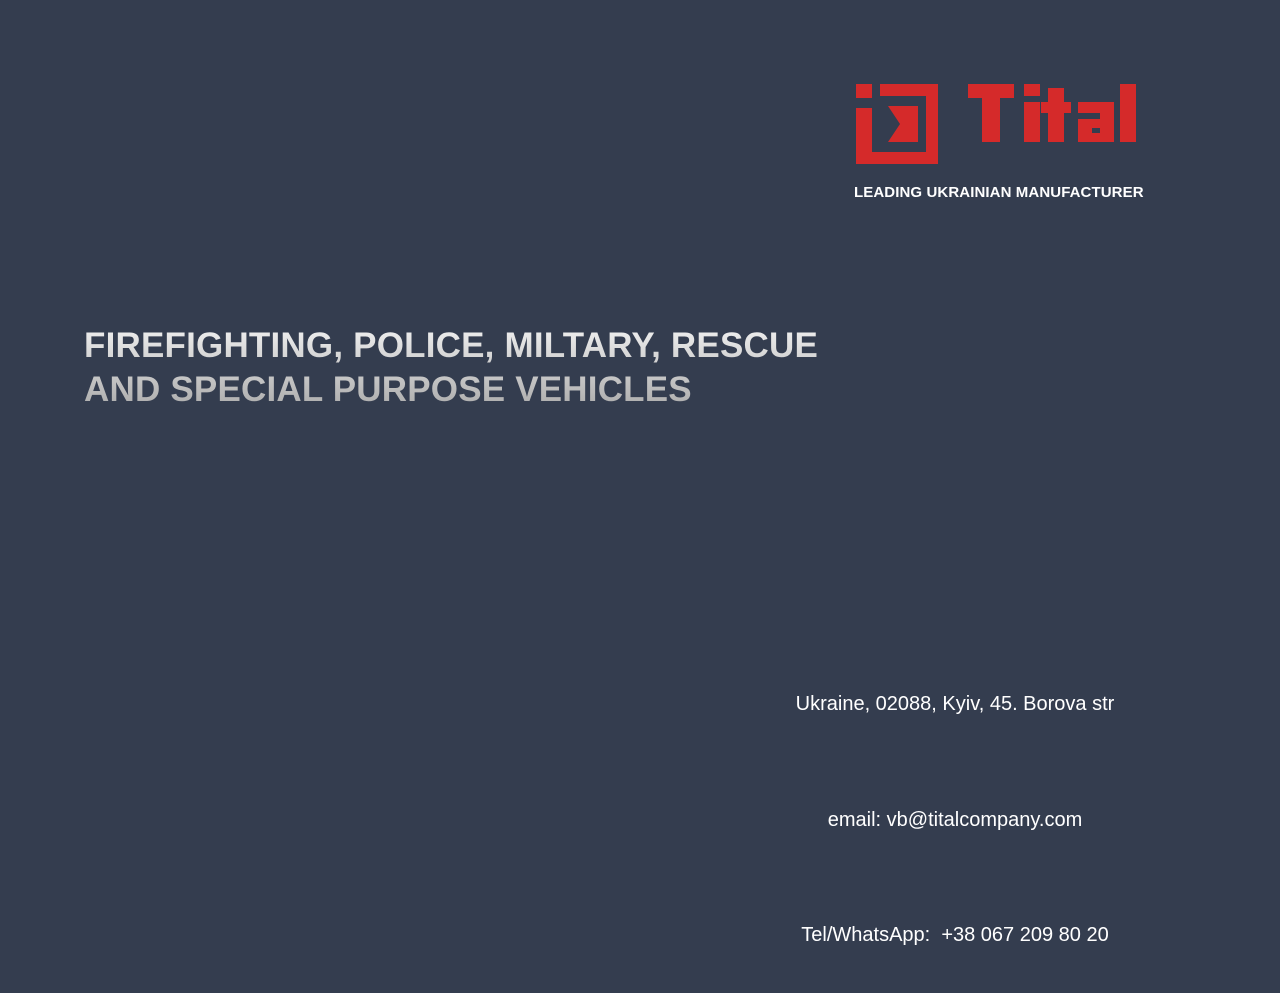 This screenshot has height=993, width=1280. I want to click on address-text: Ukraine, 02088, Kyiv, 45. Borova str, so click(955, 704).